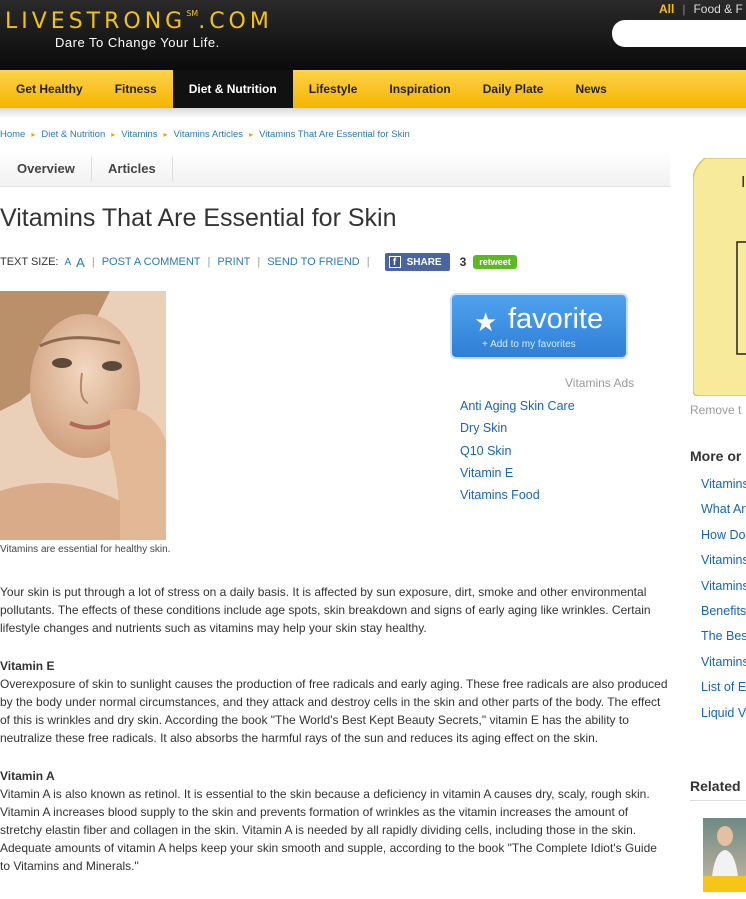 Image resolution: width=746 pixels, height=899 pixels. I want to click on site-logo: LIVESTRONGSM.COM, so click(139, 21).